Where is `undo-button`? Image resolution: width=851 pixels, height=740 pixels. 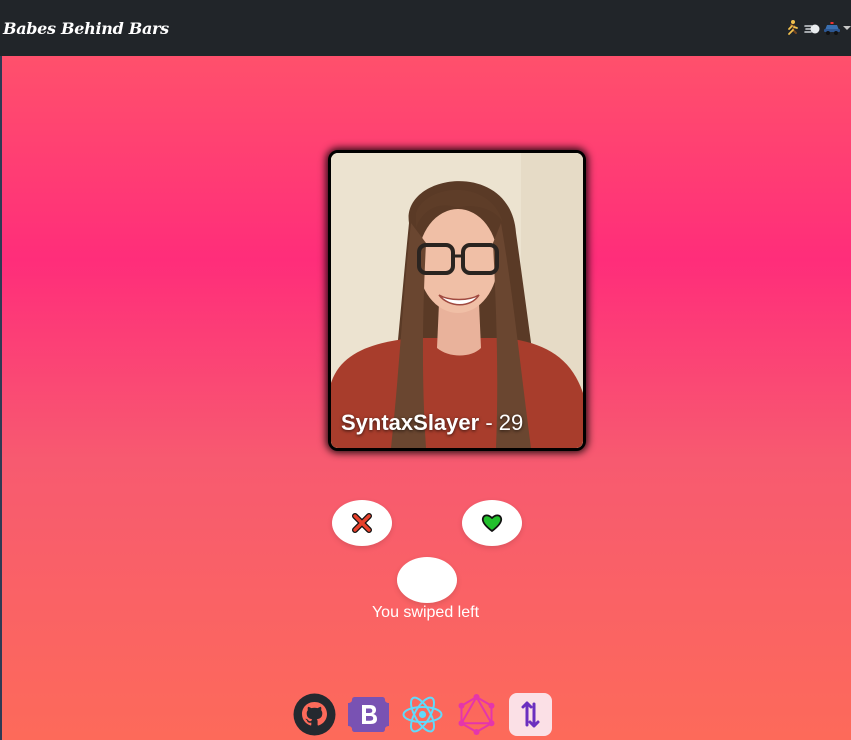 undo-button is located at coordinates (427, 580).